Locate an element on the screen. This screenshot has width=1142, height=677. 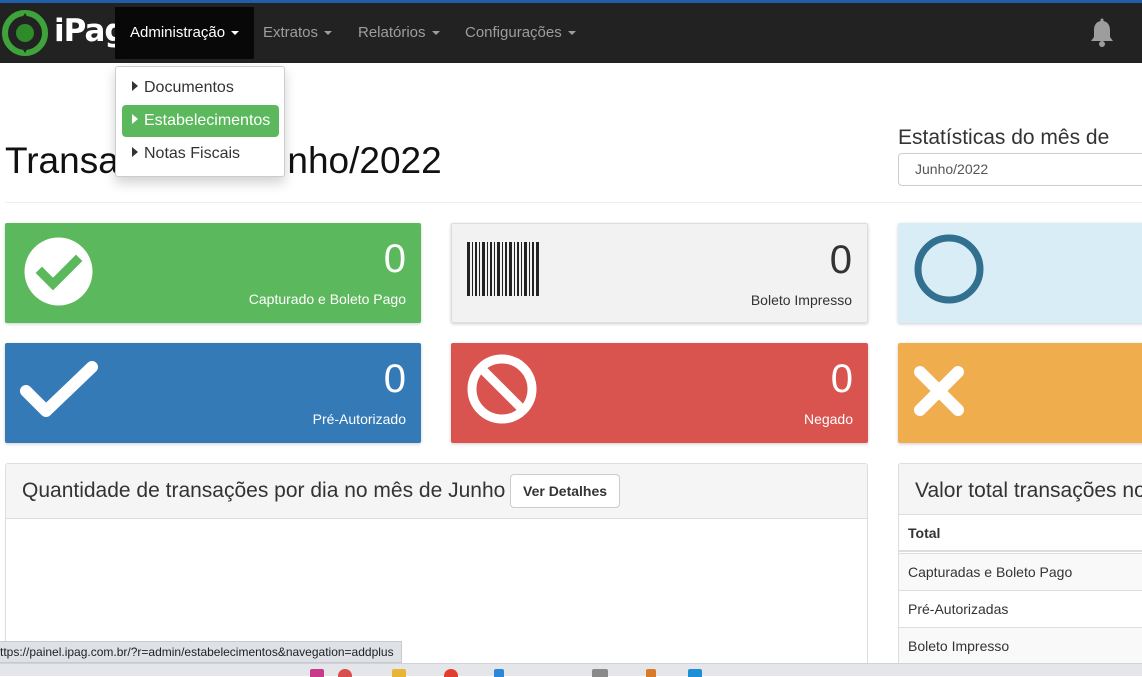
card-capturado: 0 Capturado e Boleto Pago is located at coordinates (213, 273).